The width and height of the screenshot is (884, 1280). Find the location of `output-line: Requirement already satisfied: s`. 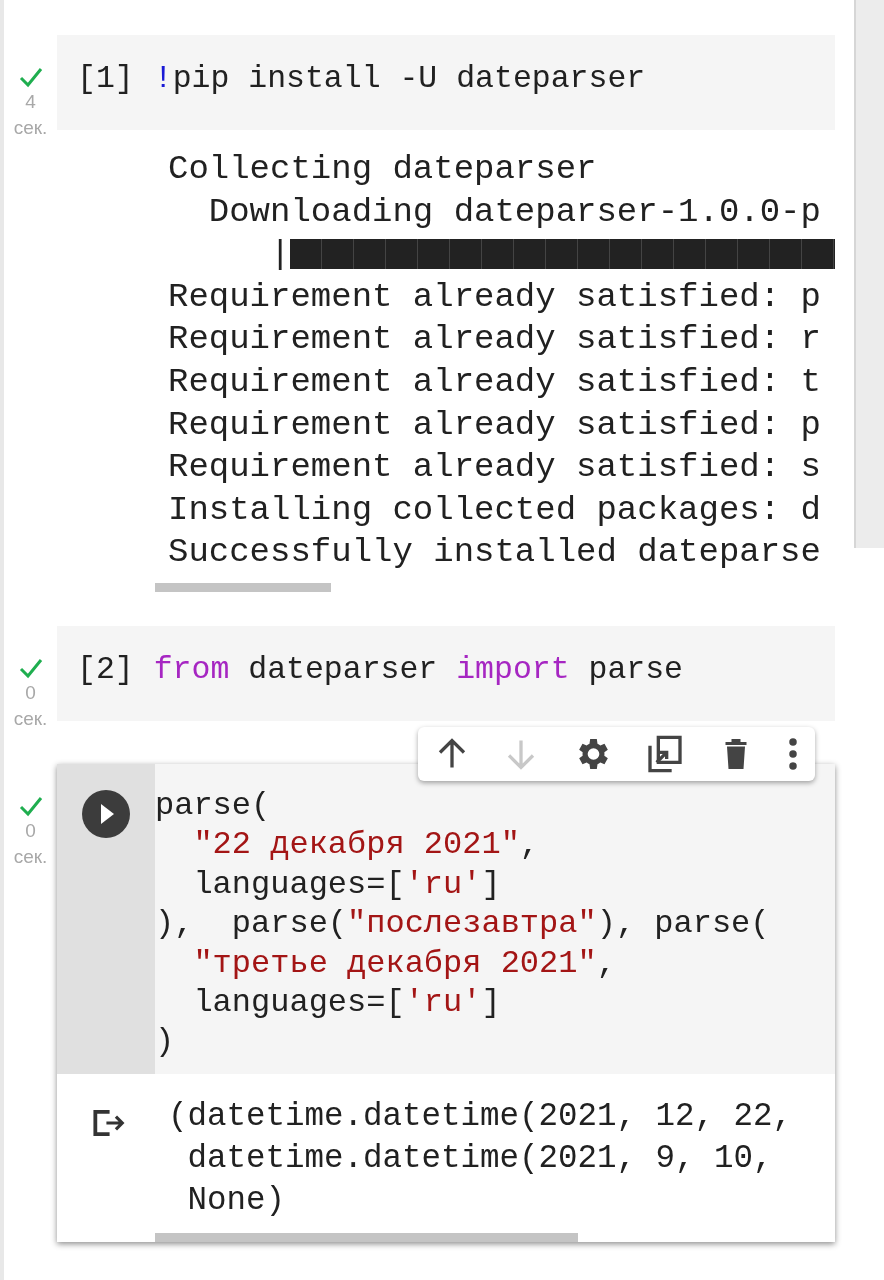

output-line: Requirement already satisfied: s is located at coordinates (495, 468).